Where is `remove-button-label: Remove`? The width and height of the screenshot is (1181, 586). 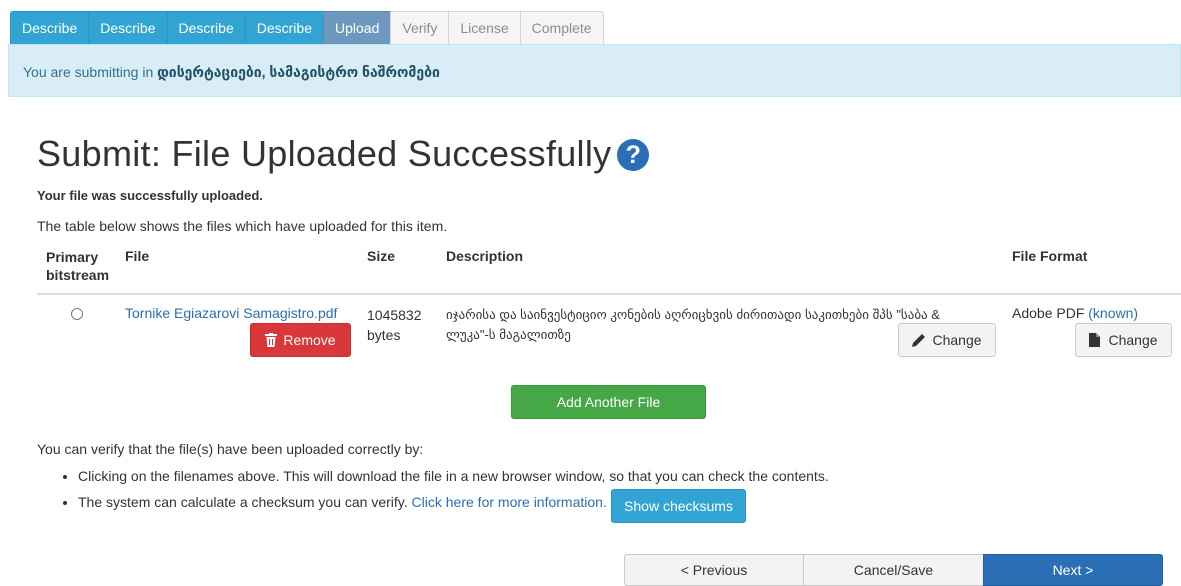 remove-button-label: Remove is located at coordinates (309, 340).